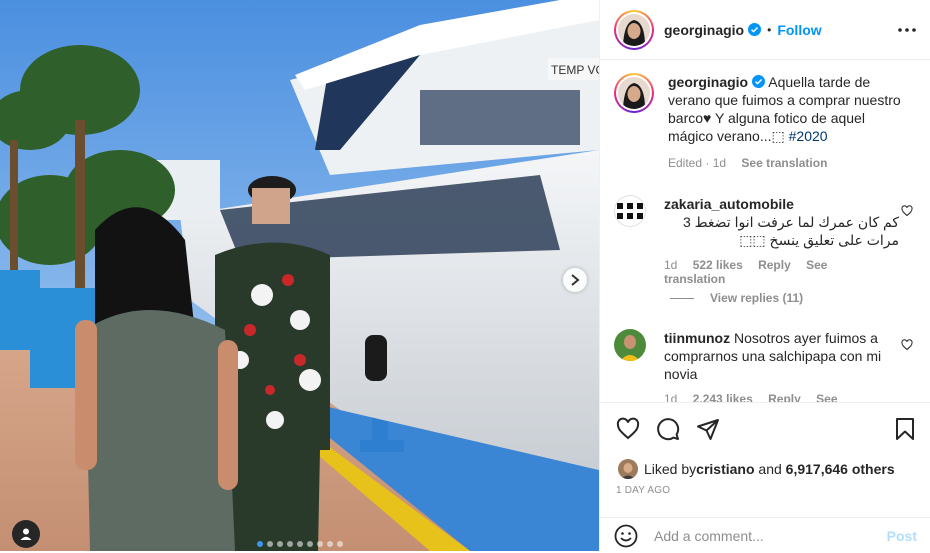  What do you see at coordinates (708, 82) in the screenshot?
I see `caption-username: georginagio` at bounding box center [708, 82].